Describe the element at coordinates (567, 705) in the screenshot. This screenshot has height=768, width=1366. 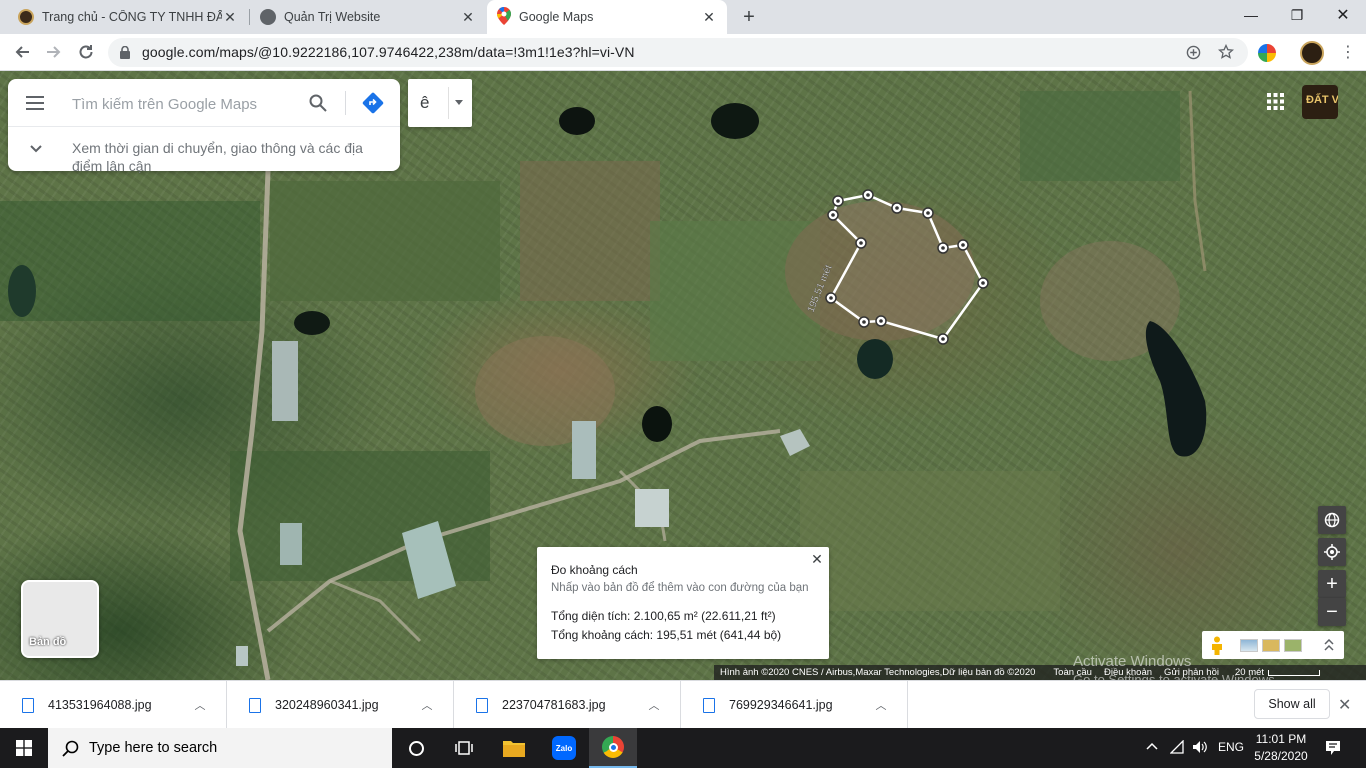
I see `download-item: 223704781683.jpg ︿` at that location.